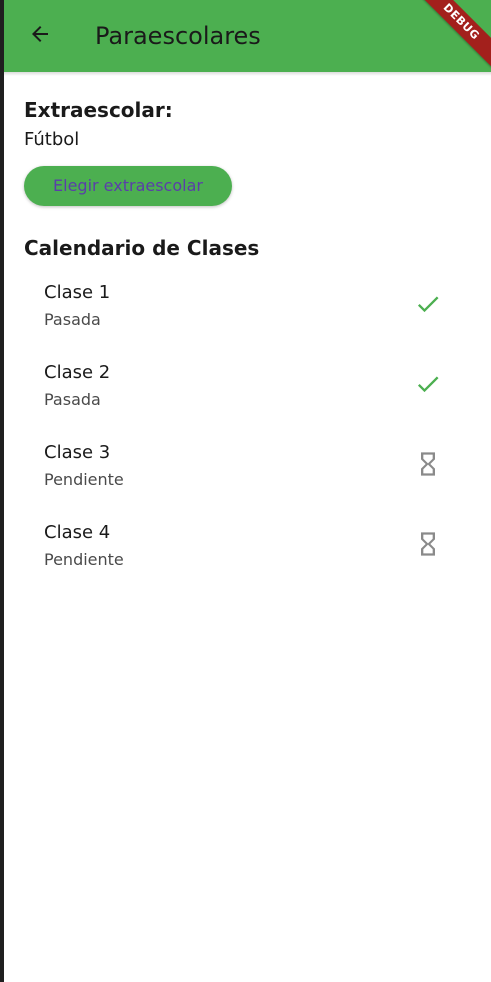  I want to click on choose-activity-button: Elegir extraescolar, so click(128, 186).